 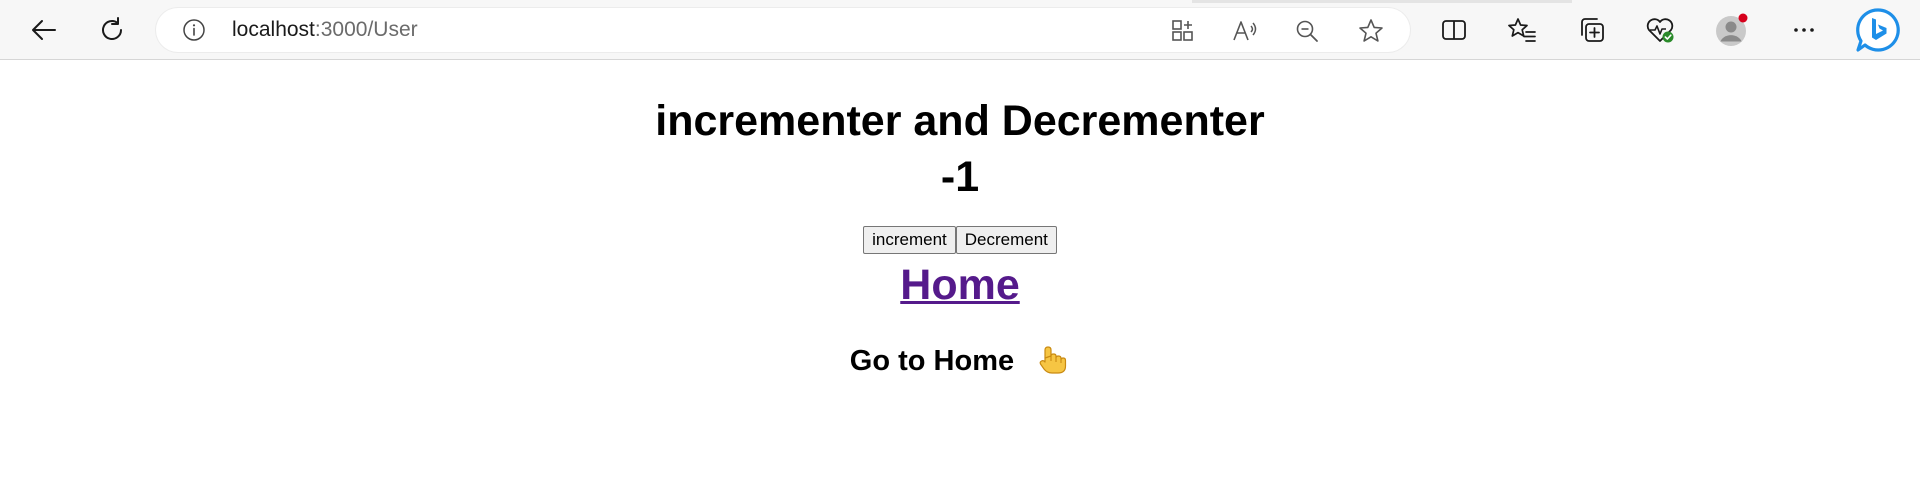 I want to click on browser-essentials-button, so click(x=1660, y=30).